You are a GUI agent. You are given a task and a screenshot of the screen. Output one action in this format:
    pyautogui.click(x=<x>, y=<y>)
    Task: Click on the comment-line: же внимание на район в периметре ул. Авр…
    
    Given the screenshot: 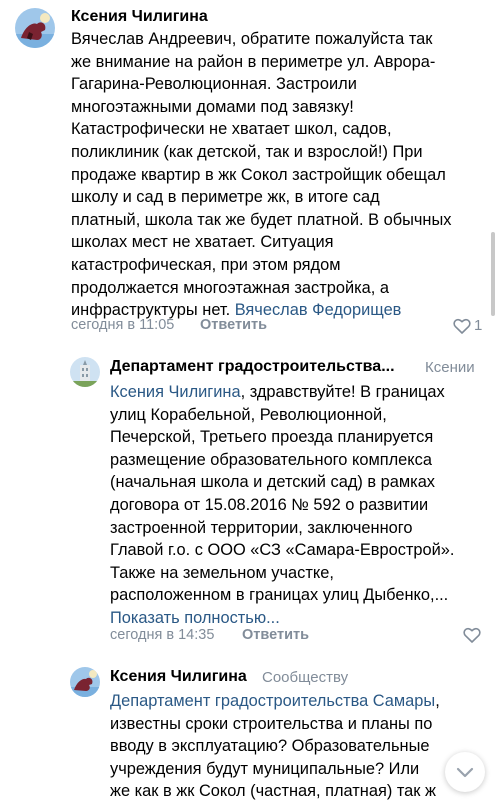 What is the action you would take?
    pyautogui.click(x=253, y=61)
    